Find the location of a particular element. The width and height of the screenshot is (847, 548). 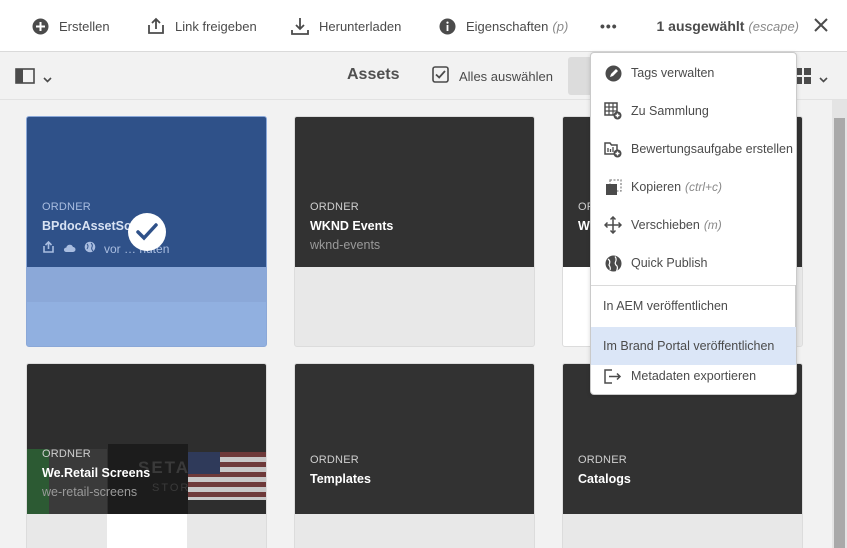

selected-check-icon is located at coordinates (147, 232).